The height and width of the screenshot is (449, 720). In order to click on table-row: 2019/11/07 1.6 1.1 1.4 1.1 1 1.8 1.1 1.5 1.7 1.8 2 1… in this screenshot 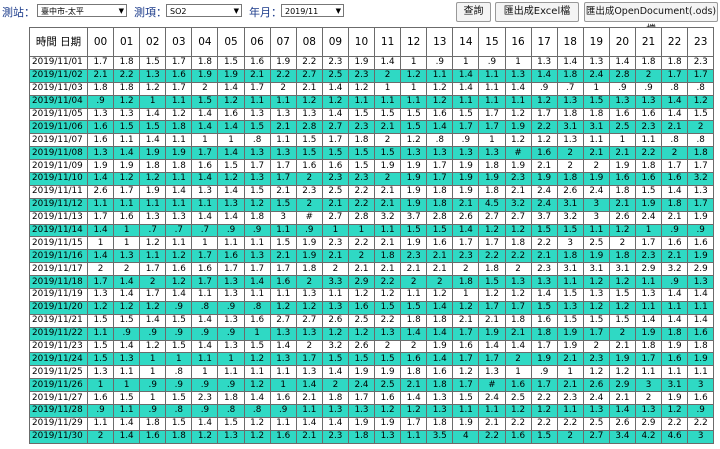, I will do `click(372, 140)`.